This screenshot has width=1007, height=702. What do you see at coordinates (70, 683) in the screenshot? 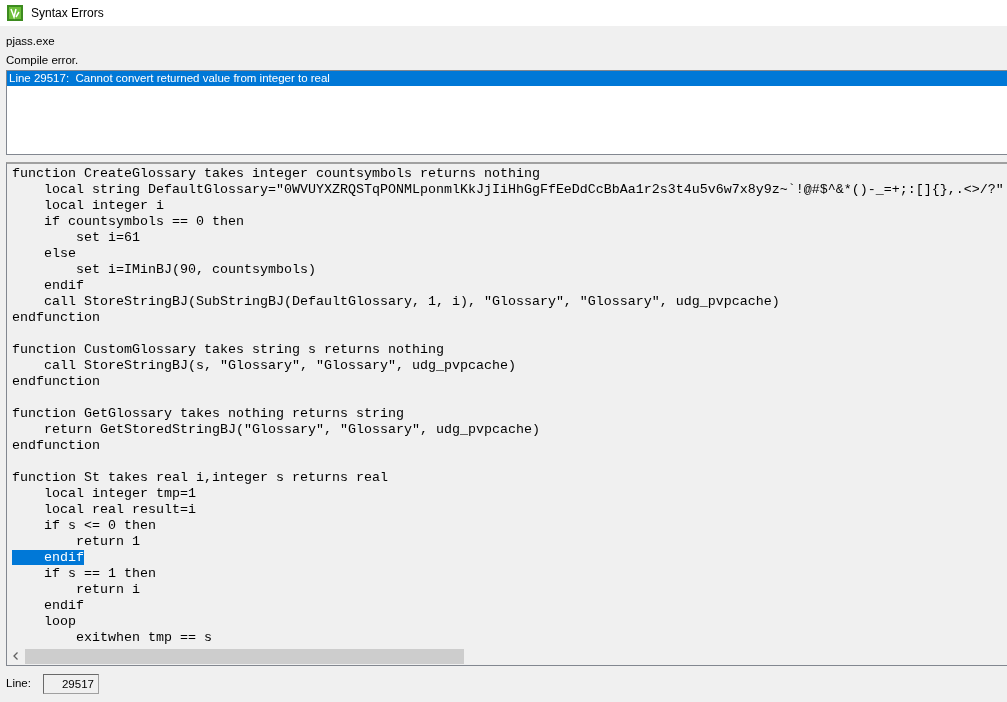
I see `line-field: 29517` at bounding box center [70, 683].